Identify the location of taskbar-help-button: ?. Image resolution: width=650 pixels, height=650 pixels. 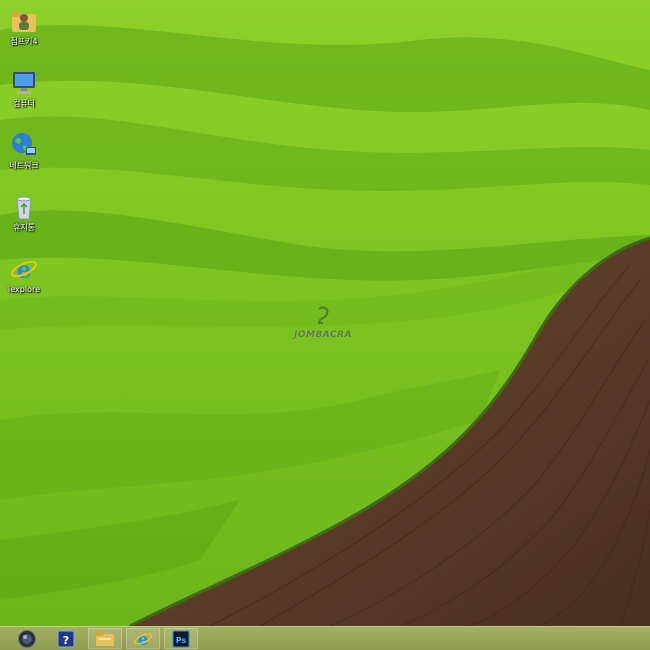
(66, 638).